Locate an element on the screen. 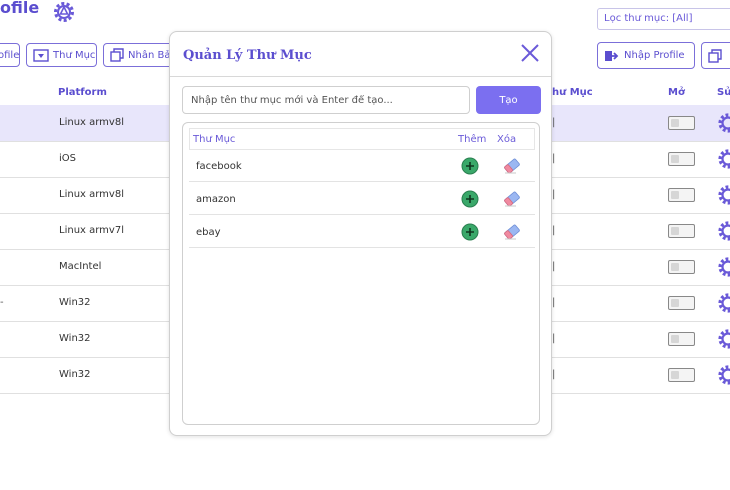 This screenshot has width=730, height=490. folder-icon is located at coordinates (41, 55).